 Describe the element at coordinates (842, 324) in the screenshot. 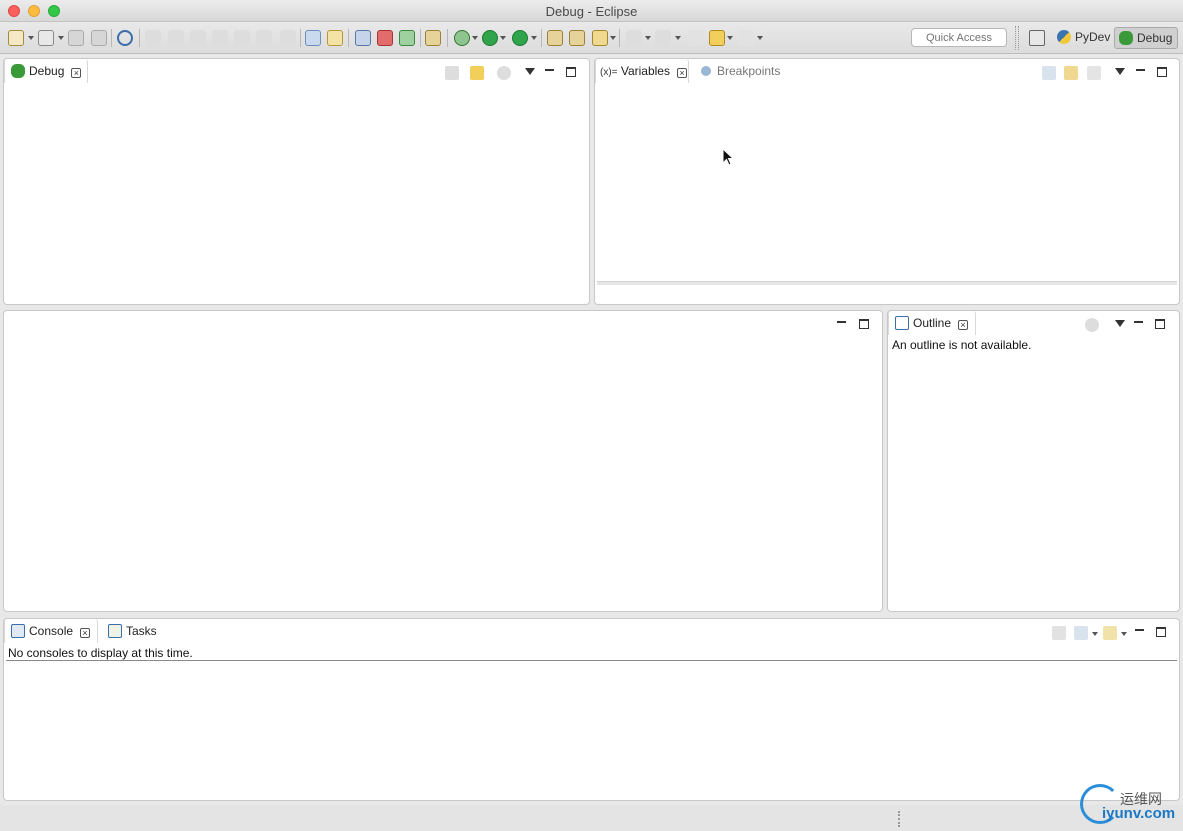

I see `minimize-editor-icon` at that location.